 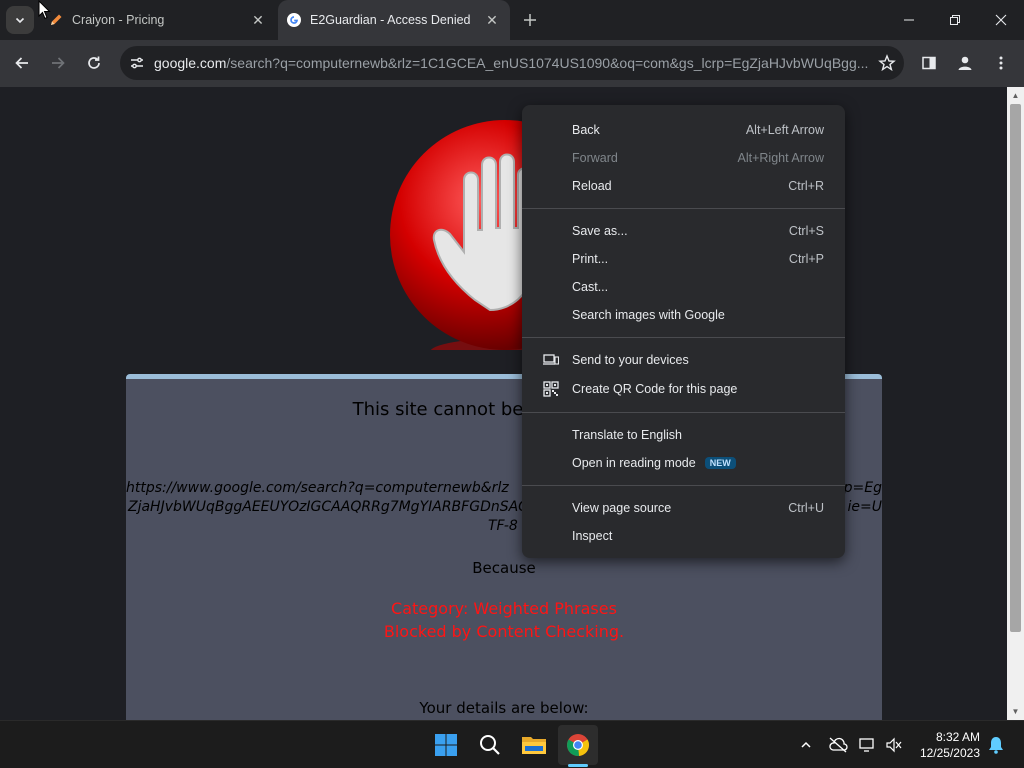 What do you see at coordinates (955, 20) in the screenshot?
I see `restore-button` at bounding box center [955, 20].